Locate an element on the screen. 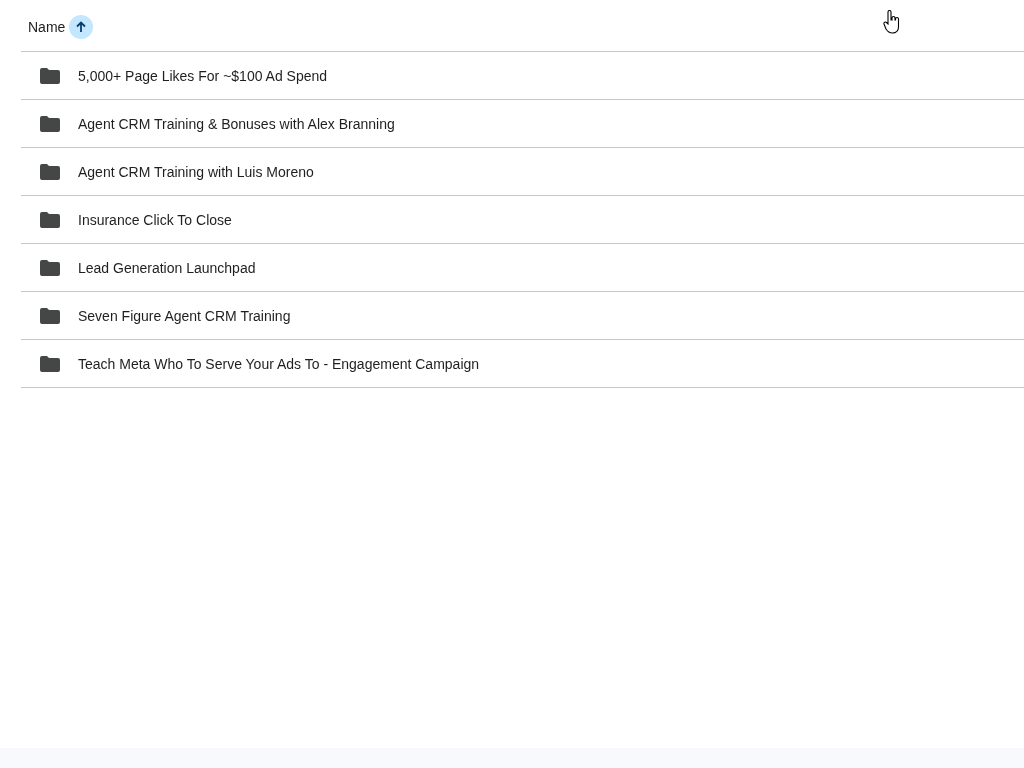  folder-row: Agent CRM Training with Luis Moreno is located at coordinates (522, 172).